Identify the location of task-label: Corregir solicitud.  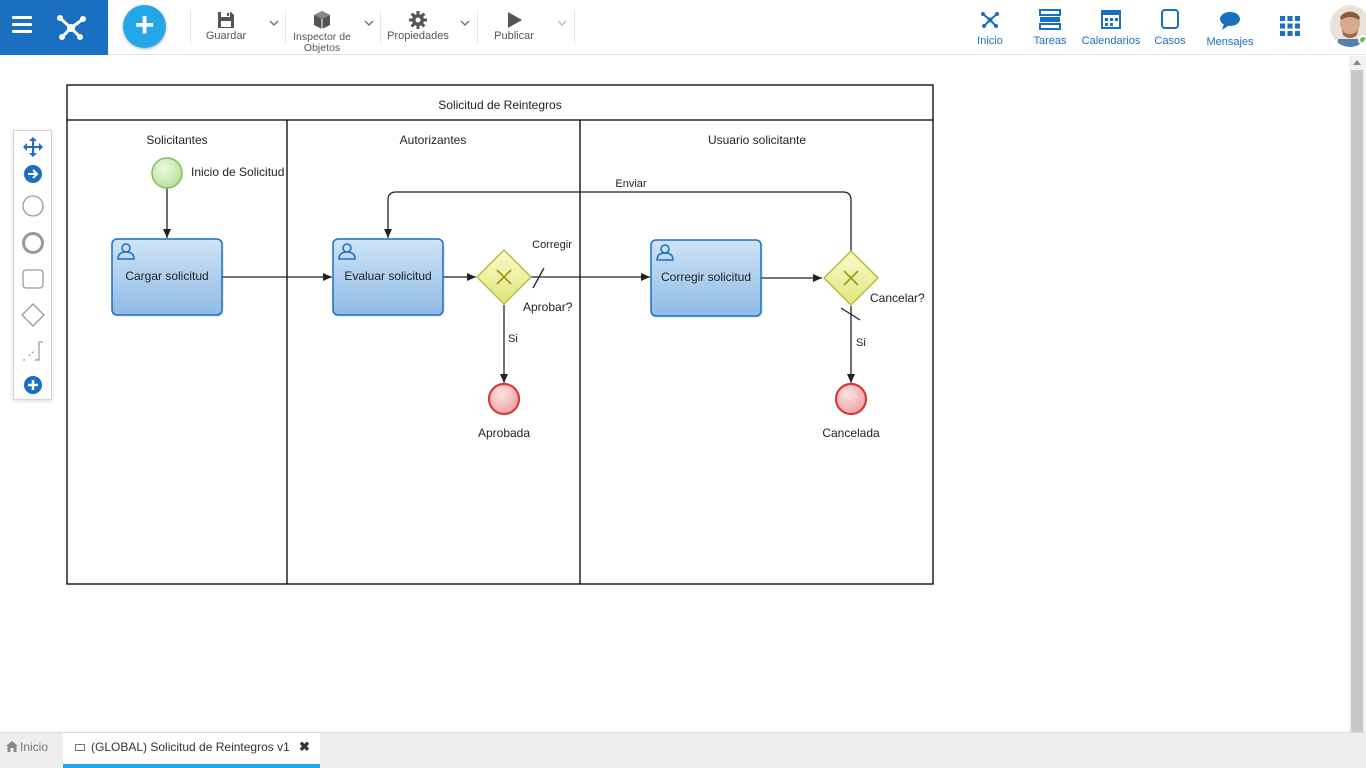
(706, 277).